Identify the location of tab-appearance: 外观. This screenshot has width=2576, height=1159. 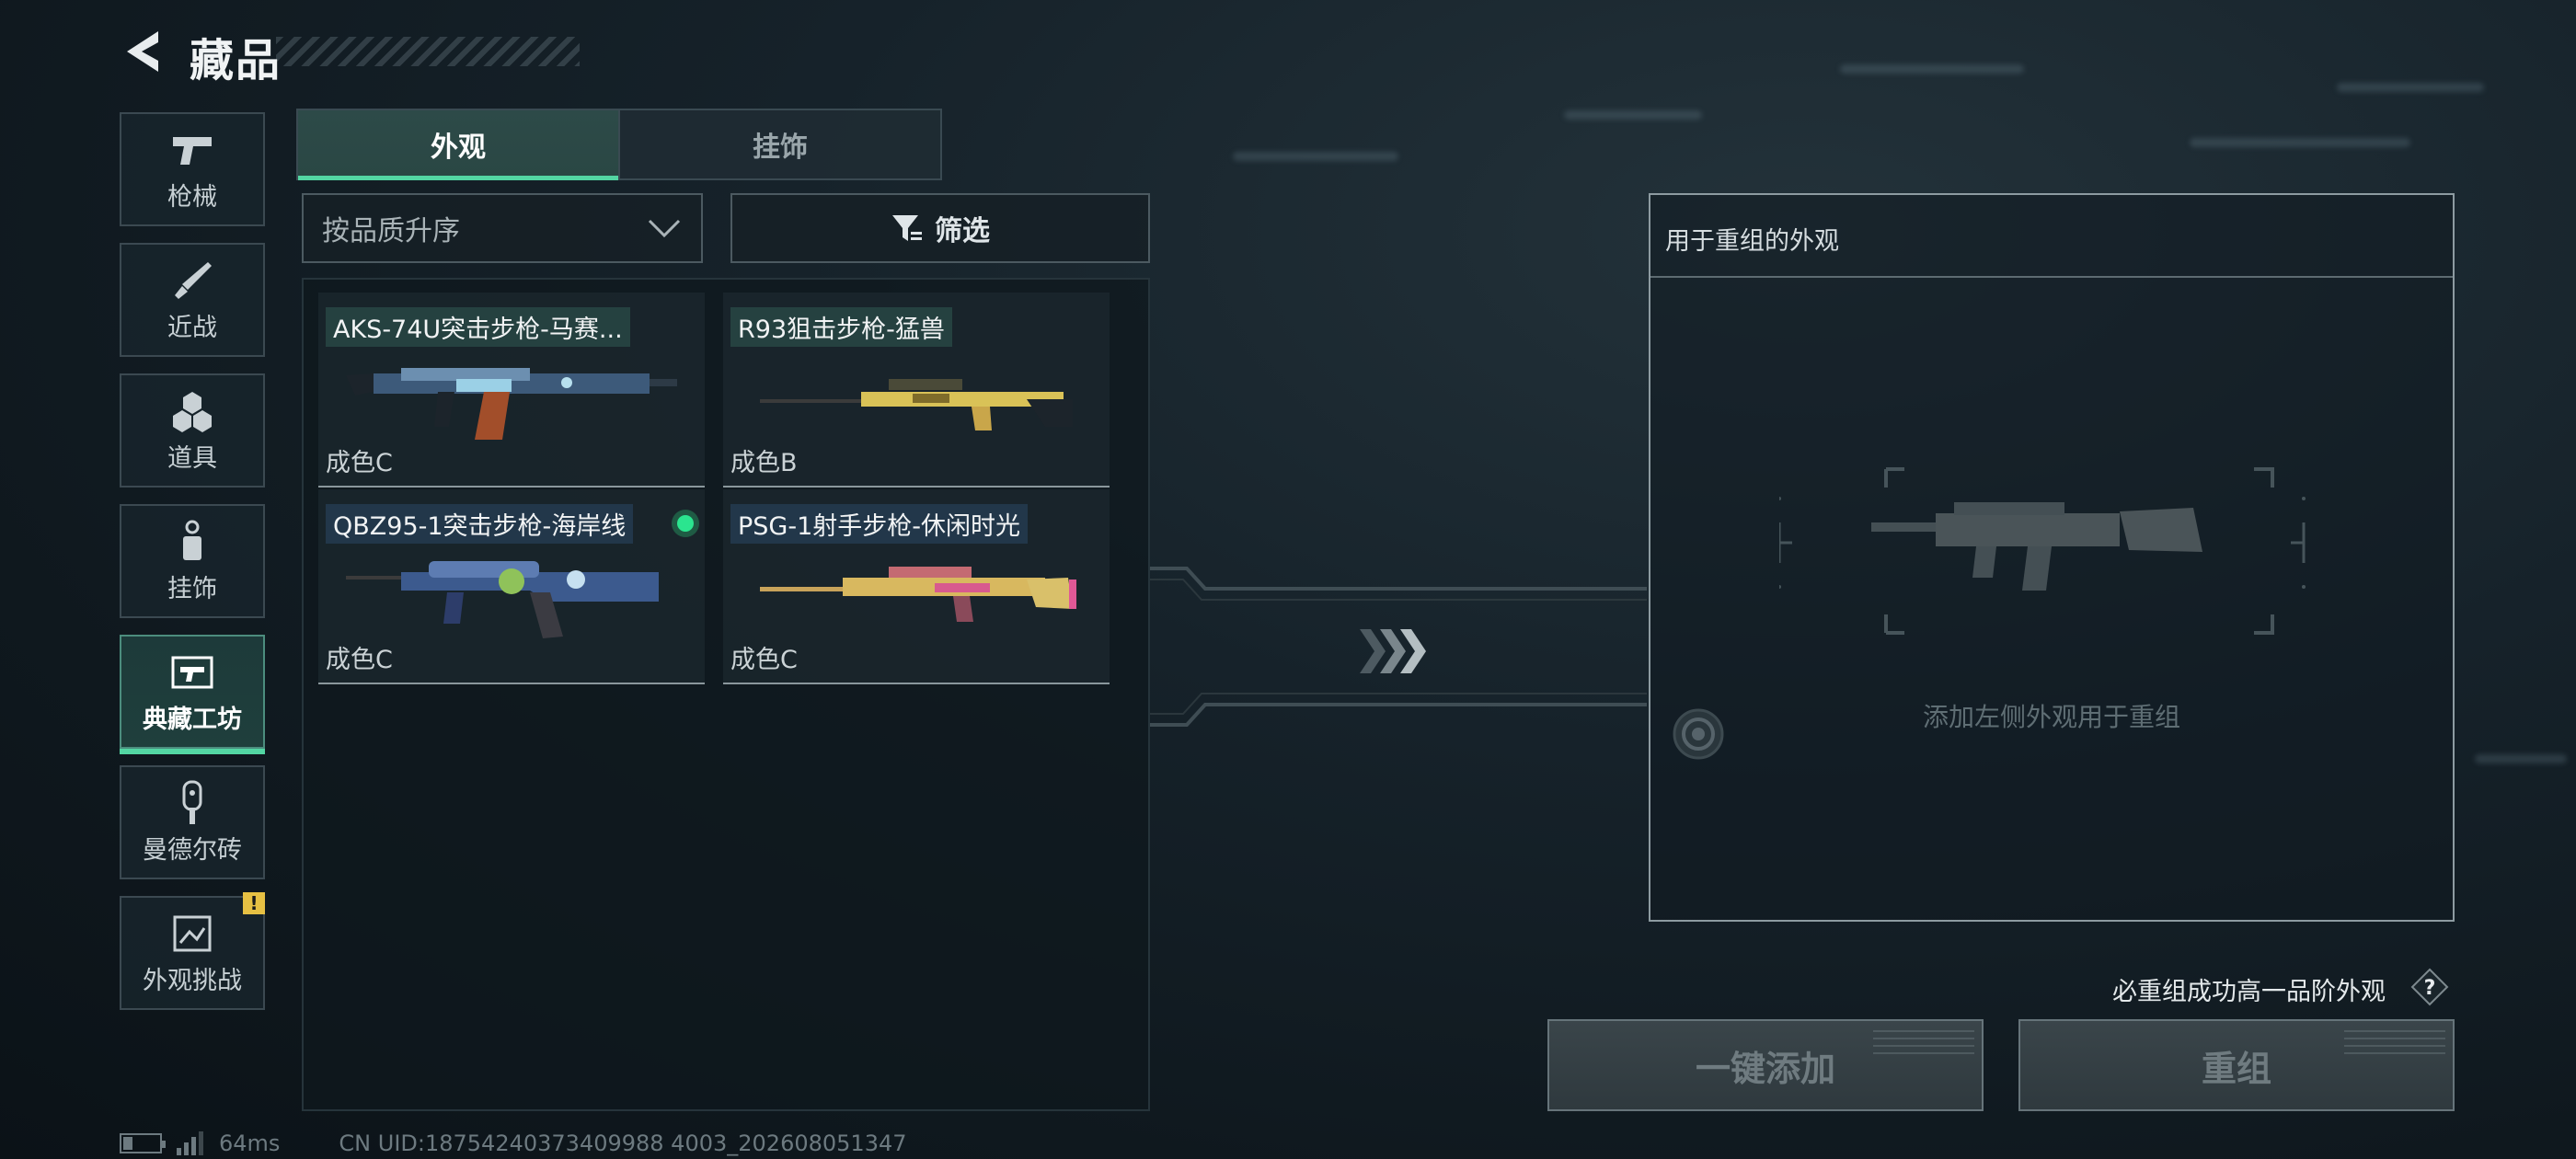
(458, 145).